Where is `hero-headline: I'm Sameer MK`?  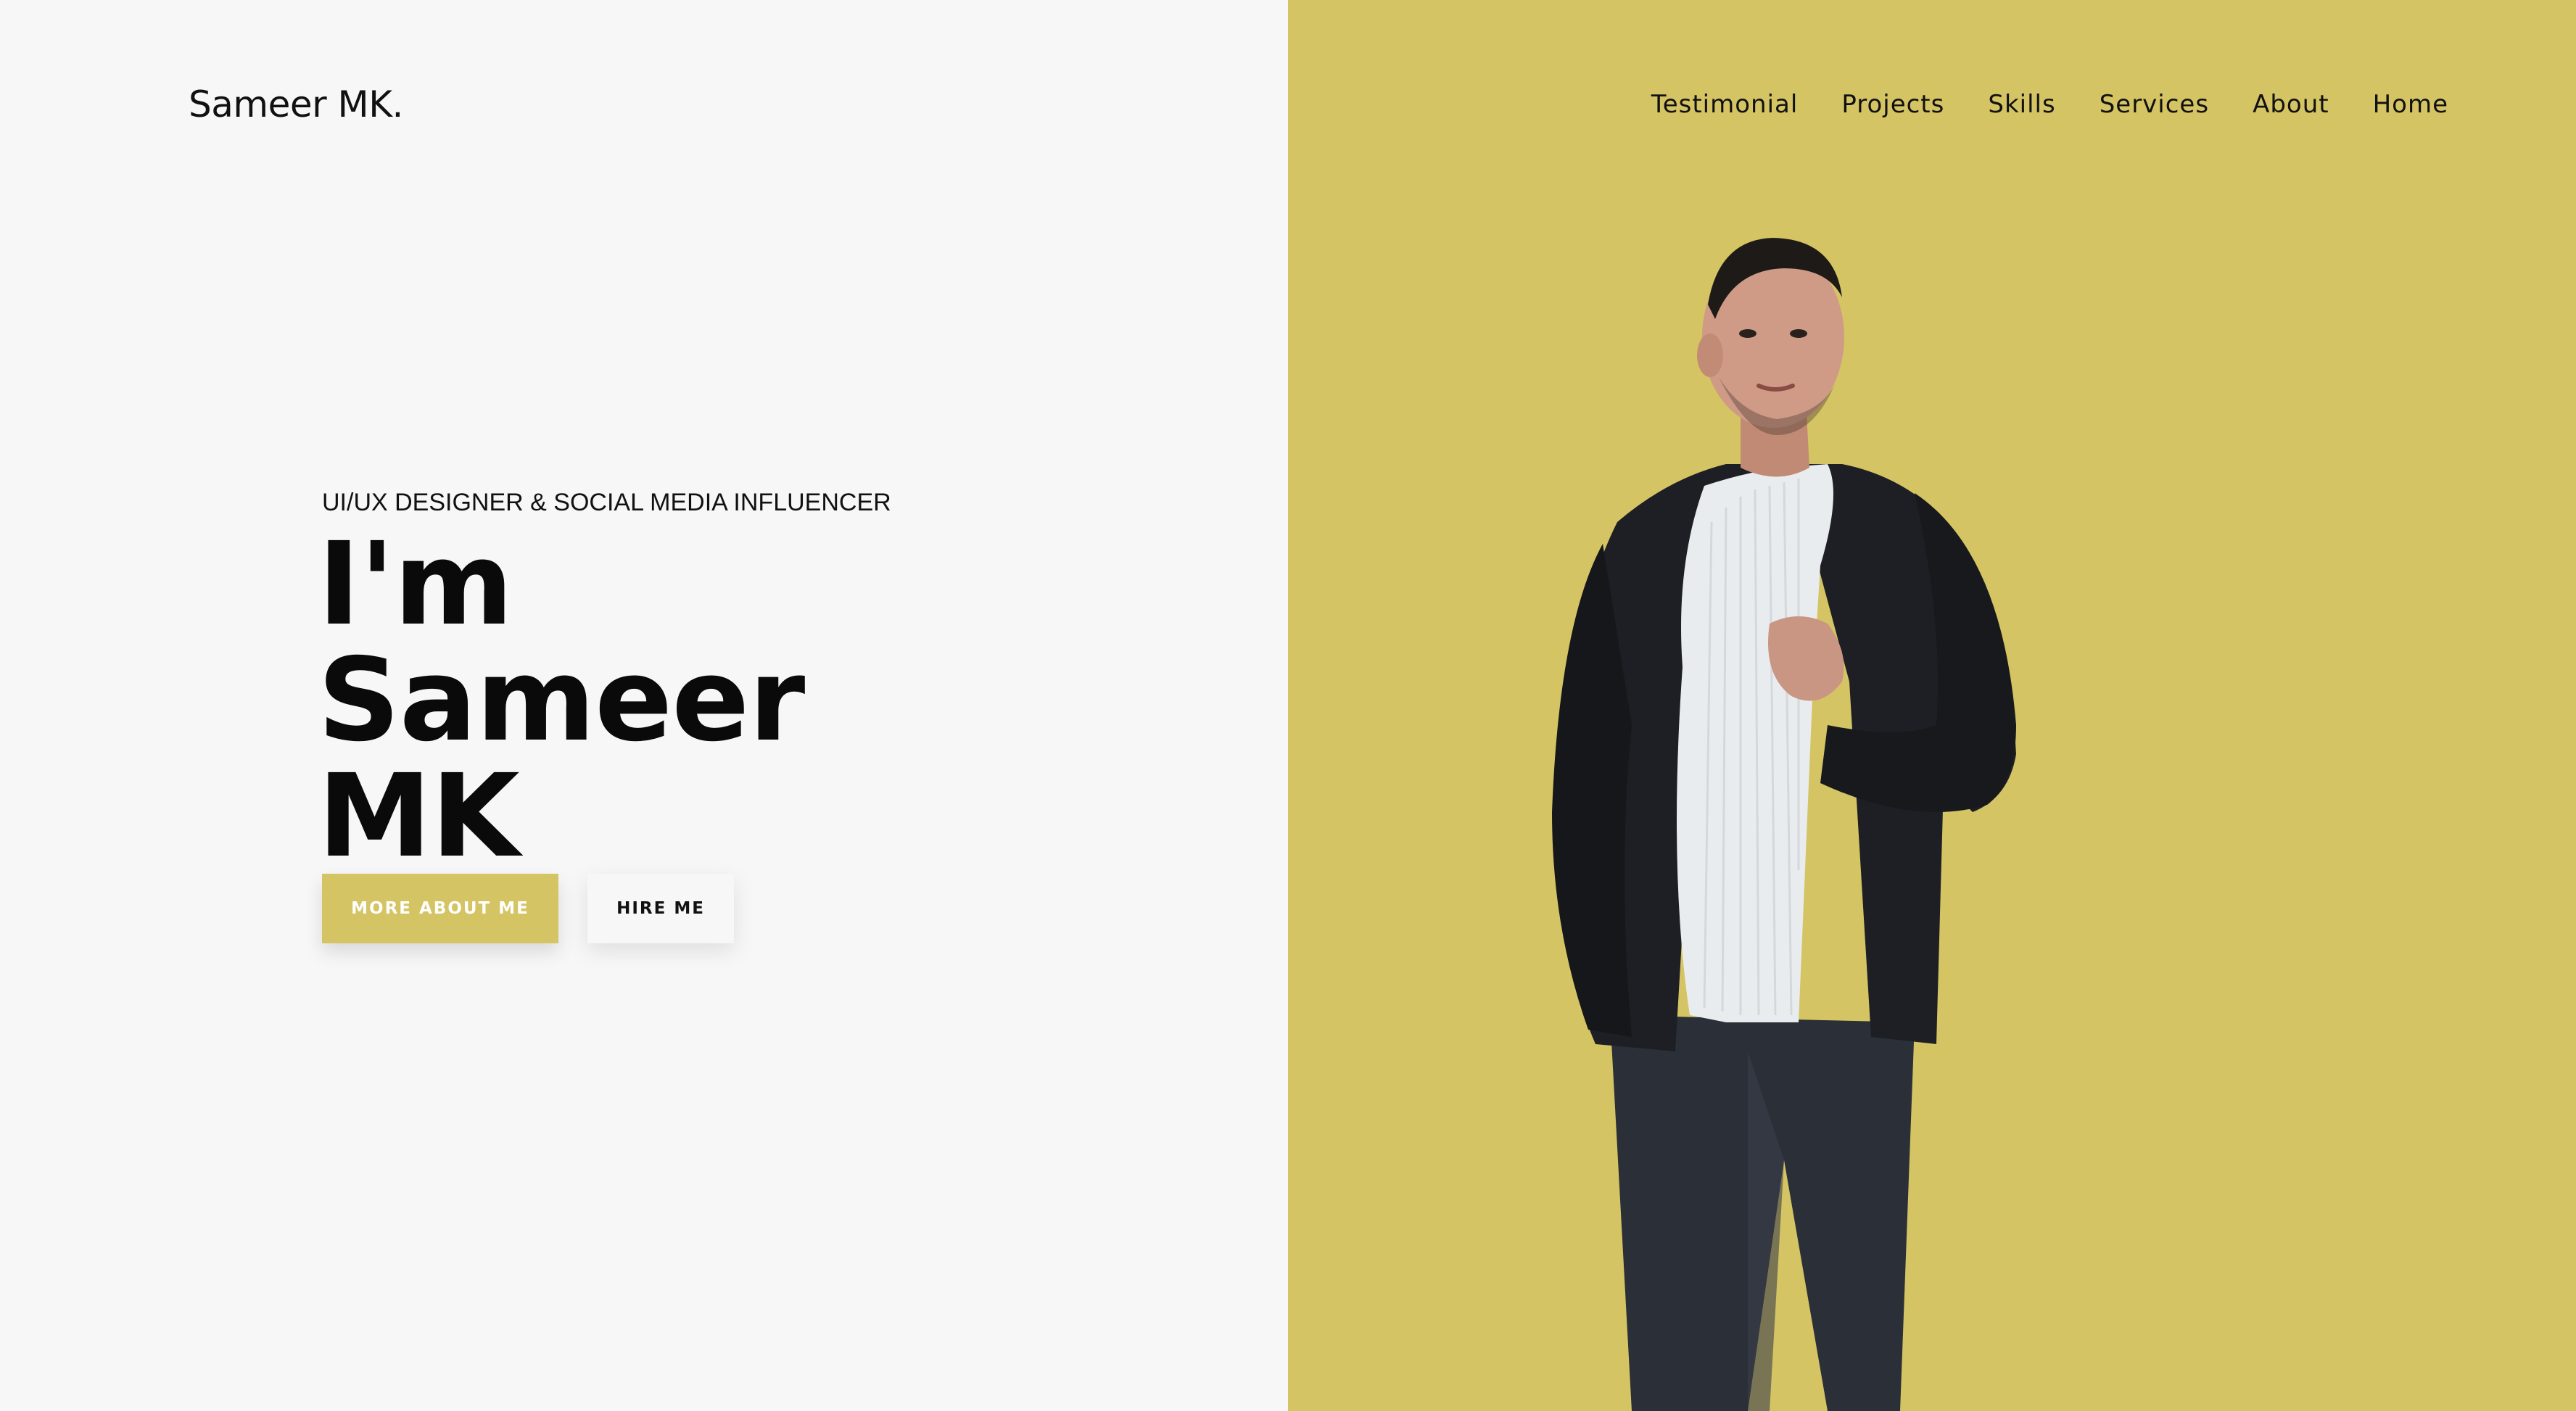 hero-headline: I'm Sameer MK is located at coordinates (719, 700).